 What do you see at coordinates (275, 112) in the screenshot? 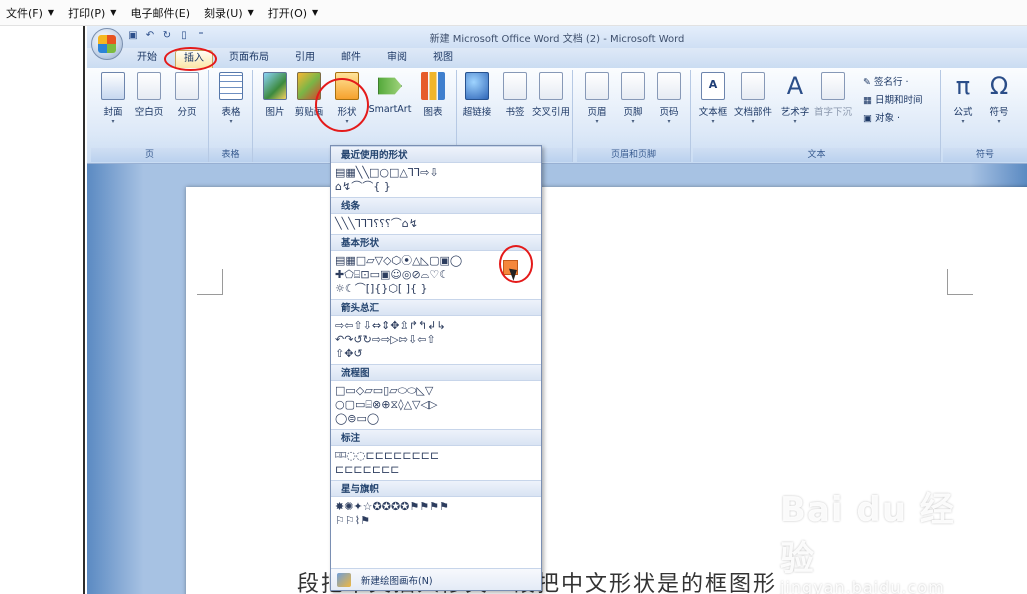
I see `button-label: 图片` at bounding box center [275, 112].